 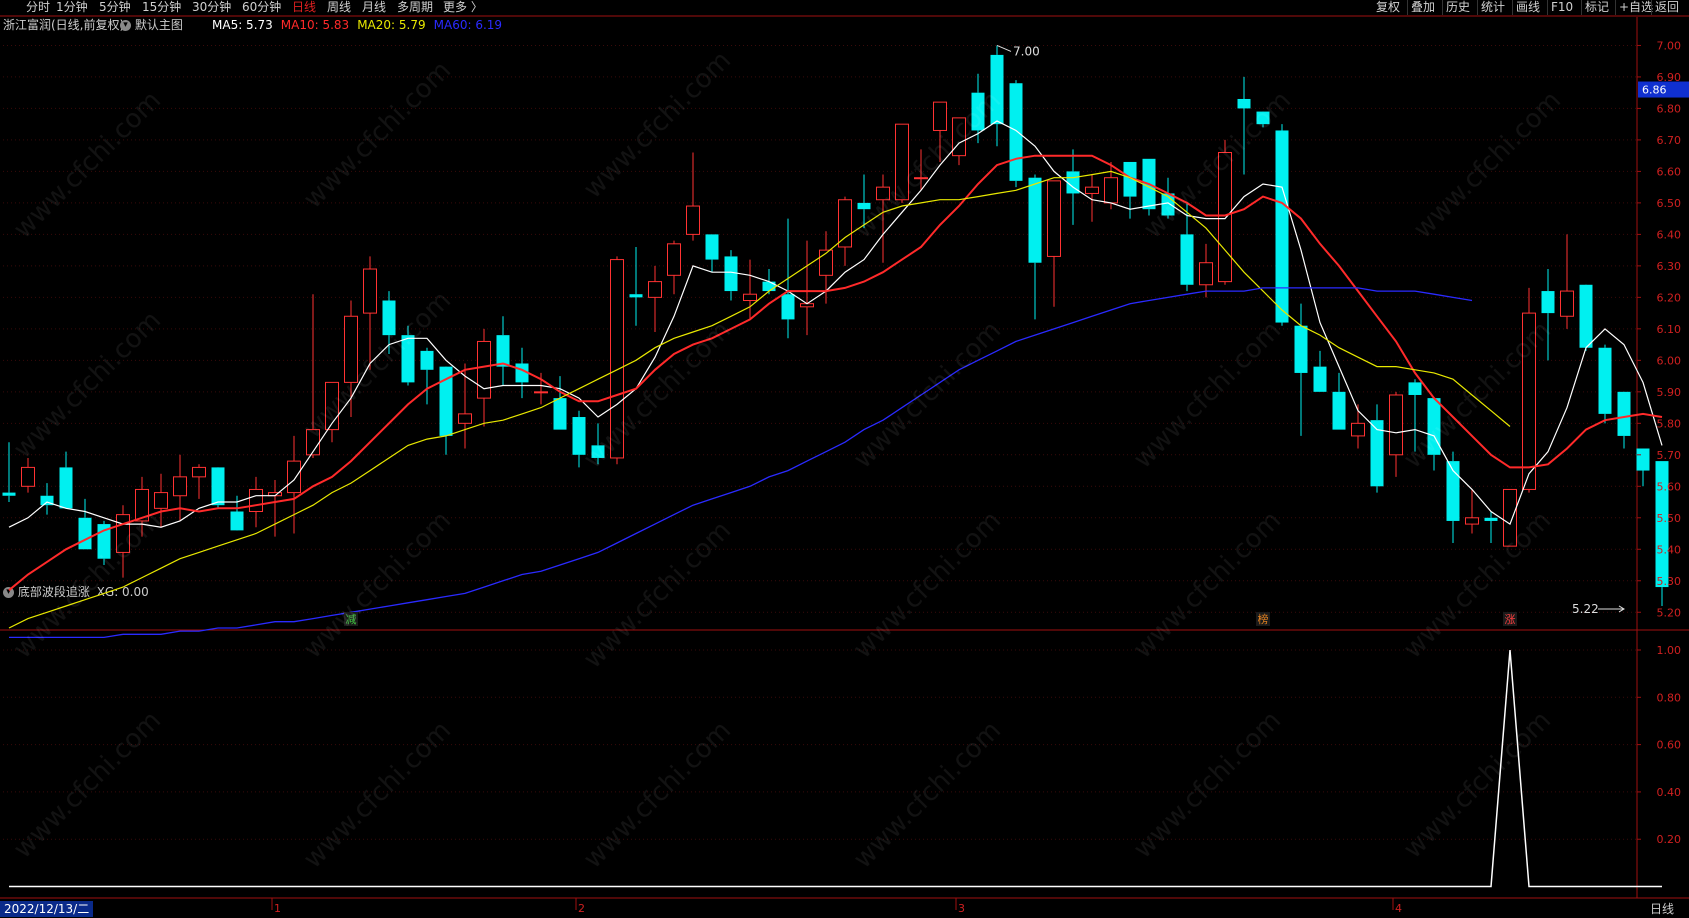 I want to click on y-tick-label-6: 6.40, so click(x=1669, y=234).